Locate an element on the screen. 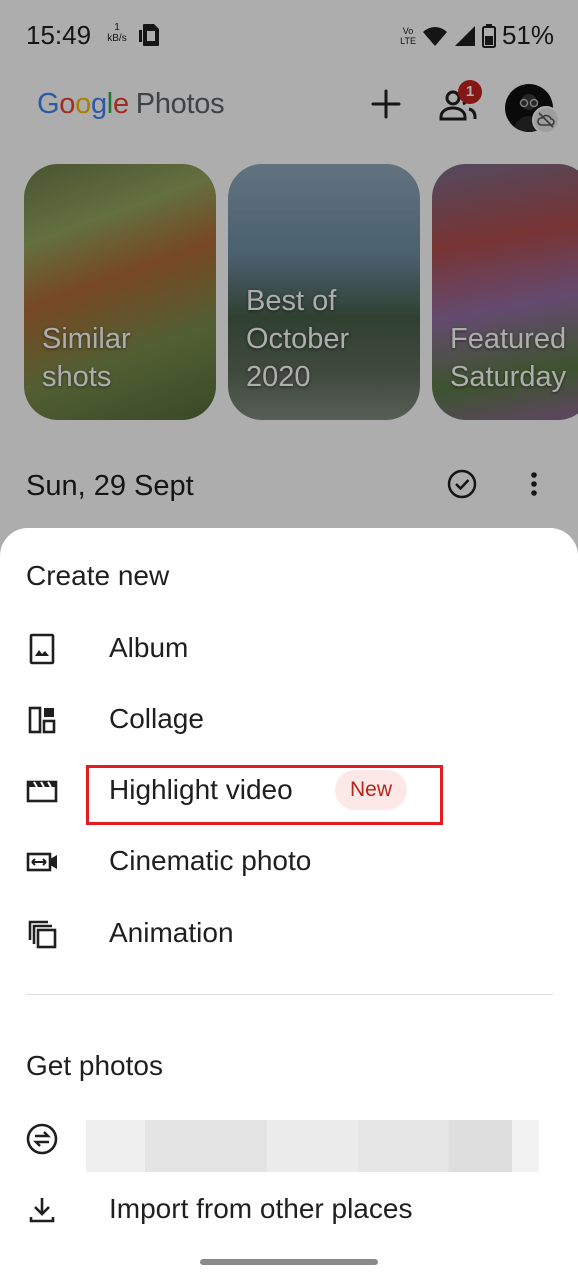 The width and height of the screenshot is (578, 1282). clapperboard-icon is located at coordinates (42, 791).